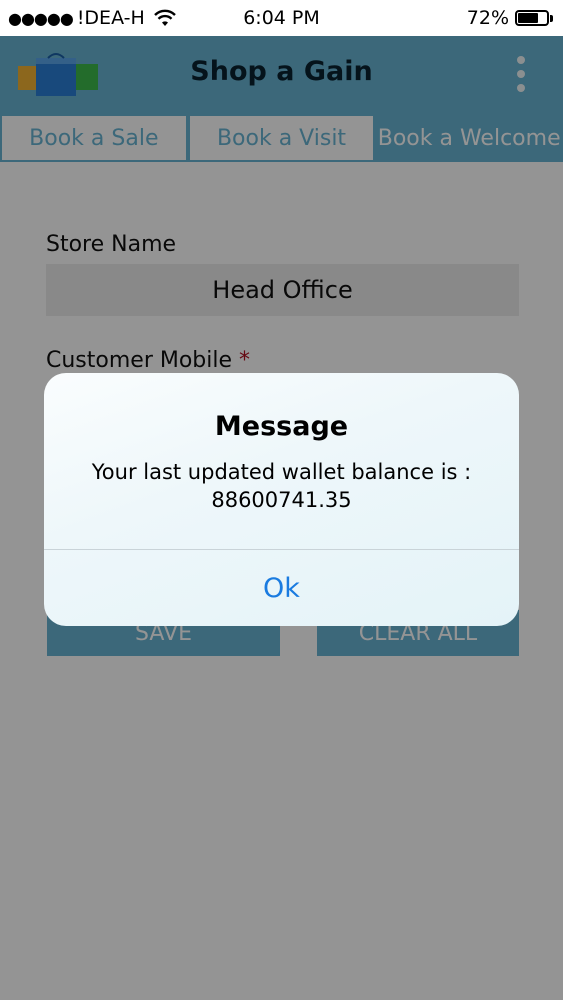  I want to click on battery-tip, so click(551, 18).